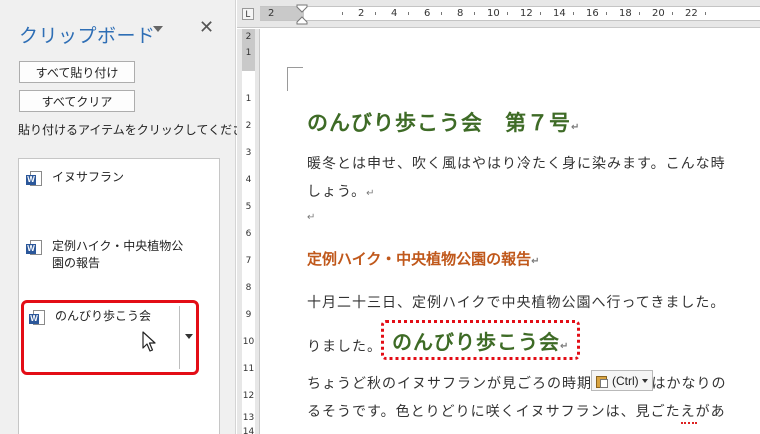  Describe the element at coordinates (118, 254) in the screenshot. I see `clipboard-item-label: 定例ハイク・中央植物公園の報告` at that location.